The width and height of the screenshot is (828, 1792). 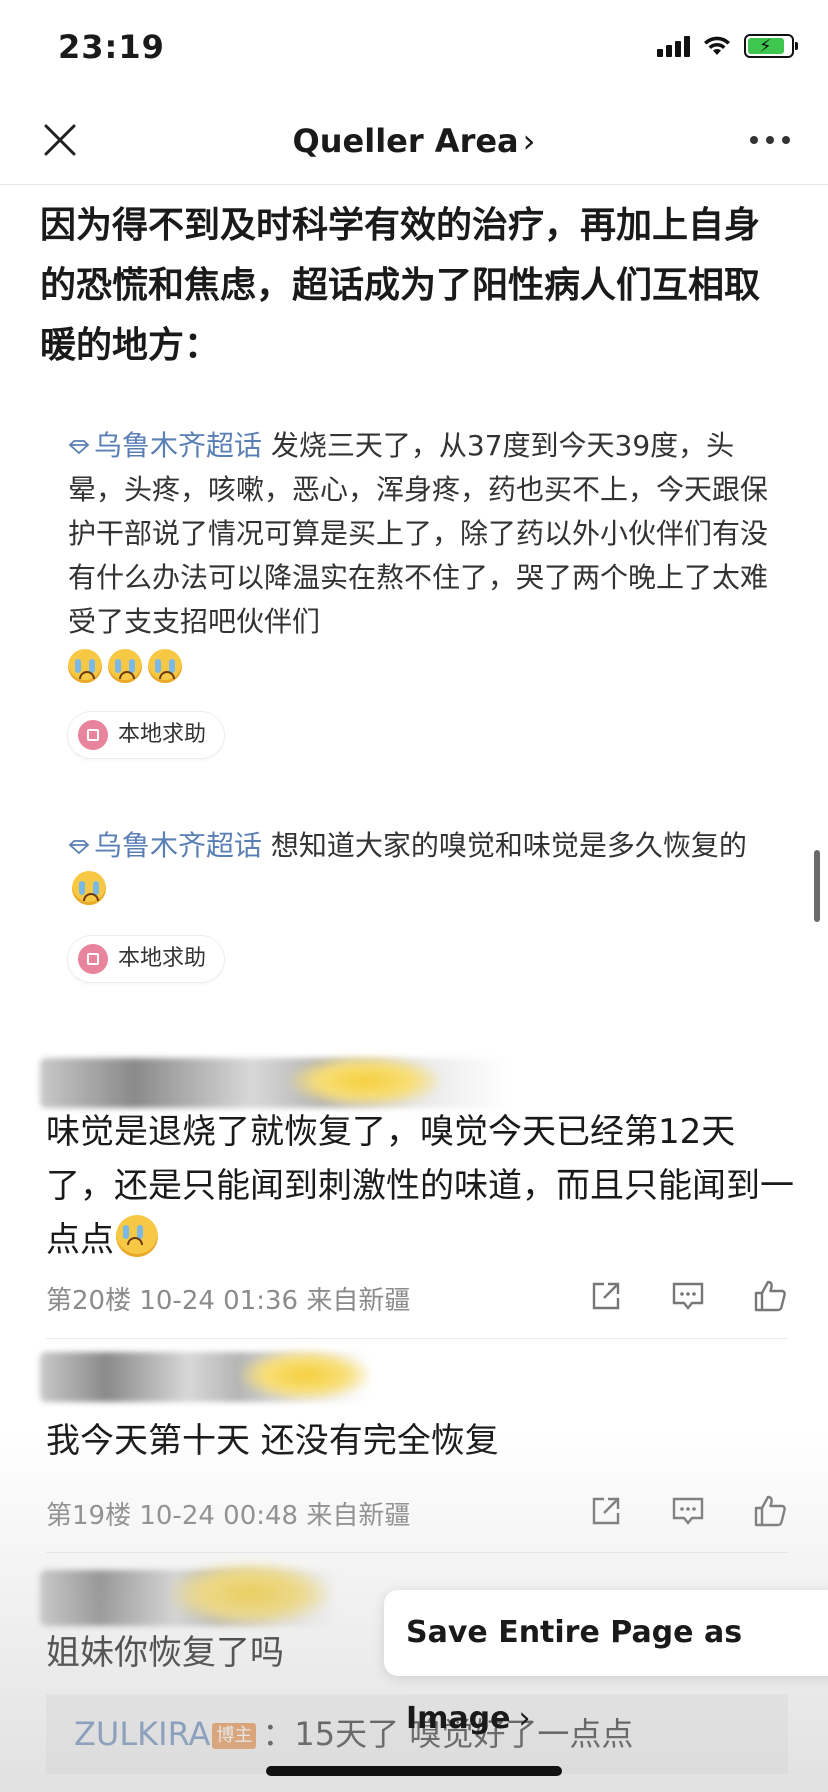 What do you see at coordinates (418, 868) in the screenshot?
I see `quoted-post-body: 乌鲁木齐超话 想知道大家的嗅觉和味觉是多久恢复的` at bounding box center [418, 868].